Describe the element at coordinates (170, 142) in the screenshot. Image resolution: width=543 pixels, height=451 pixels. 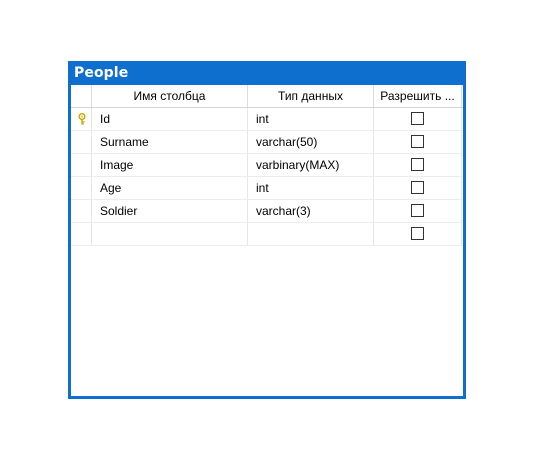
I see `column-name-cell: Surname` at that location.